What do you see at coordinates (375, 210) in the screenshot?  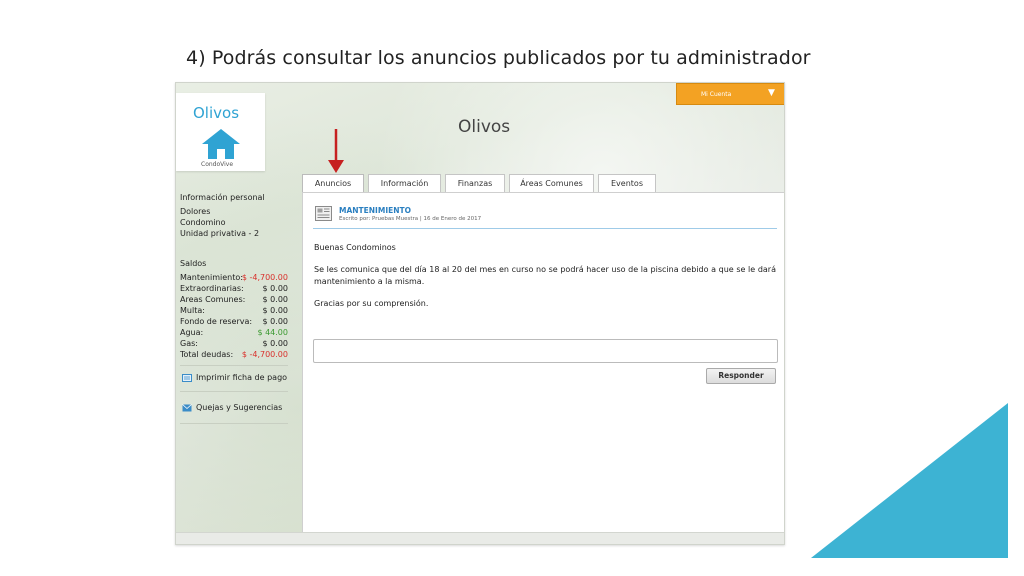 I see `announcement-title: MANTENIMIENTO` at bounding box center [375, 210].